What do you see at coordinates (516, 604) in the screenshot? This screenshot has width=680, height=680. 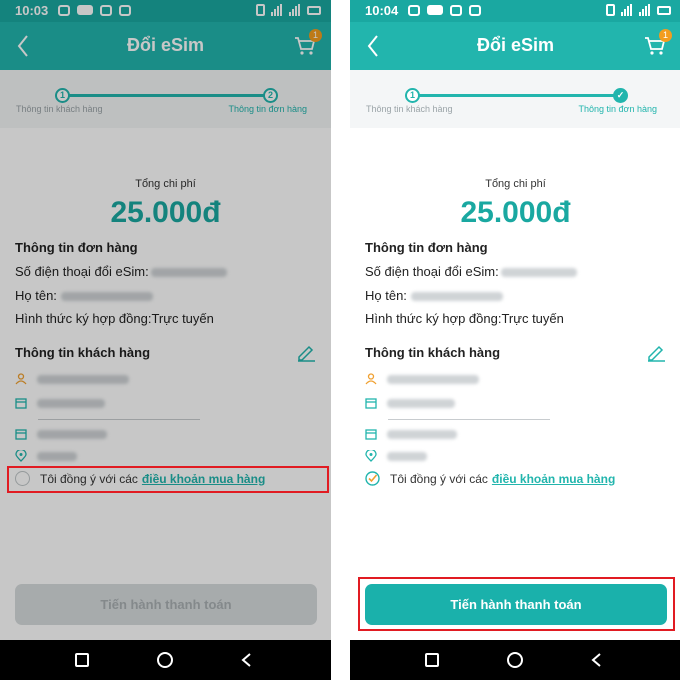 I see `highlight-box-checkout` at bounding box center [516, 604].